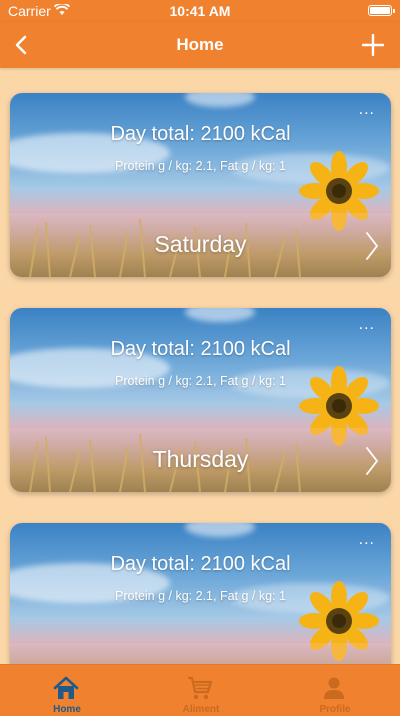  I want to click on page-title: Home, so click(200, 44).